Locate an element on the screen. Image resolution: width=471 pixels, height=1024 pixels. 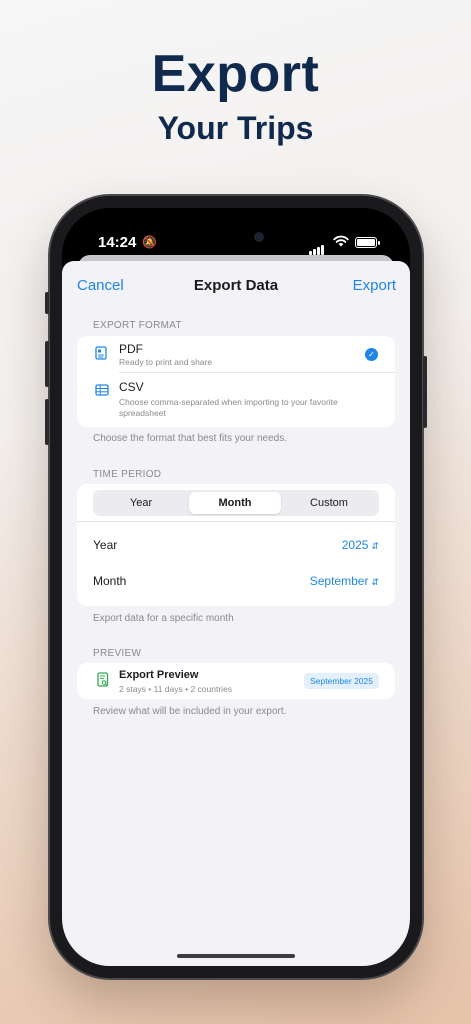
signal-icon is located at coordinates (317, 246).